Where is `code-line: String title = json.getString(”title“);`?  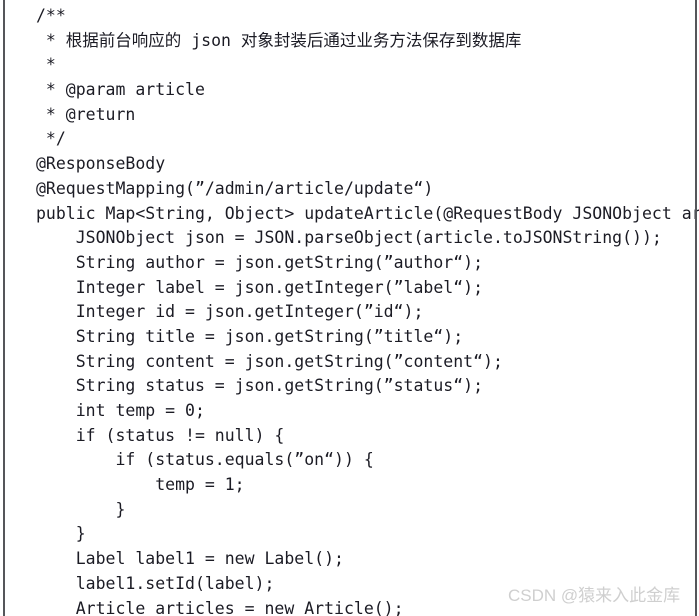
code-line: String title = json.getString(”title“); is located at coordinates (250, 336).